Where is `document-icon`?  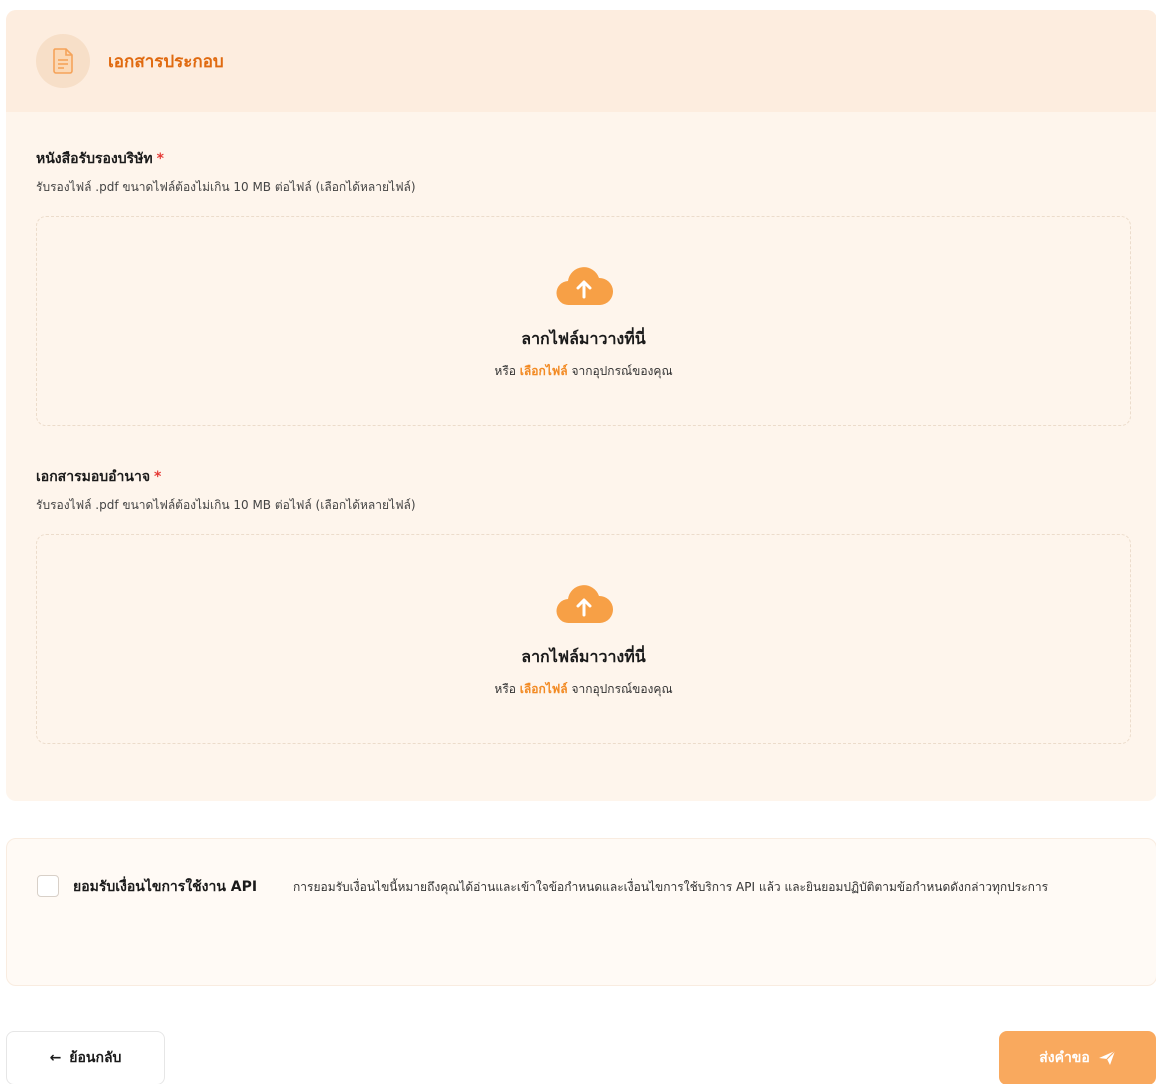
document-icon is located at coordinates (63, 61).